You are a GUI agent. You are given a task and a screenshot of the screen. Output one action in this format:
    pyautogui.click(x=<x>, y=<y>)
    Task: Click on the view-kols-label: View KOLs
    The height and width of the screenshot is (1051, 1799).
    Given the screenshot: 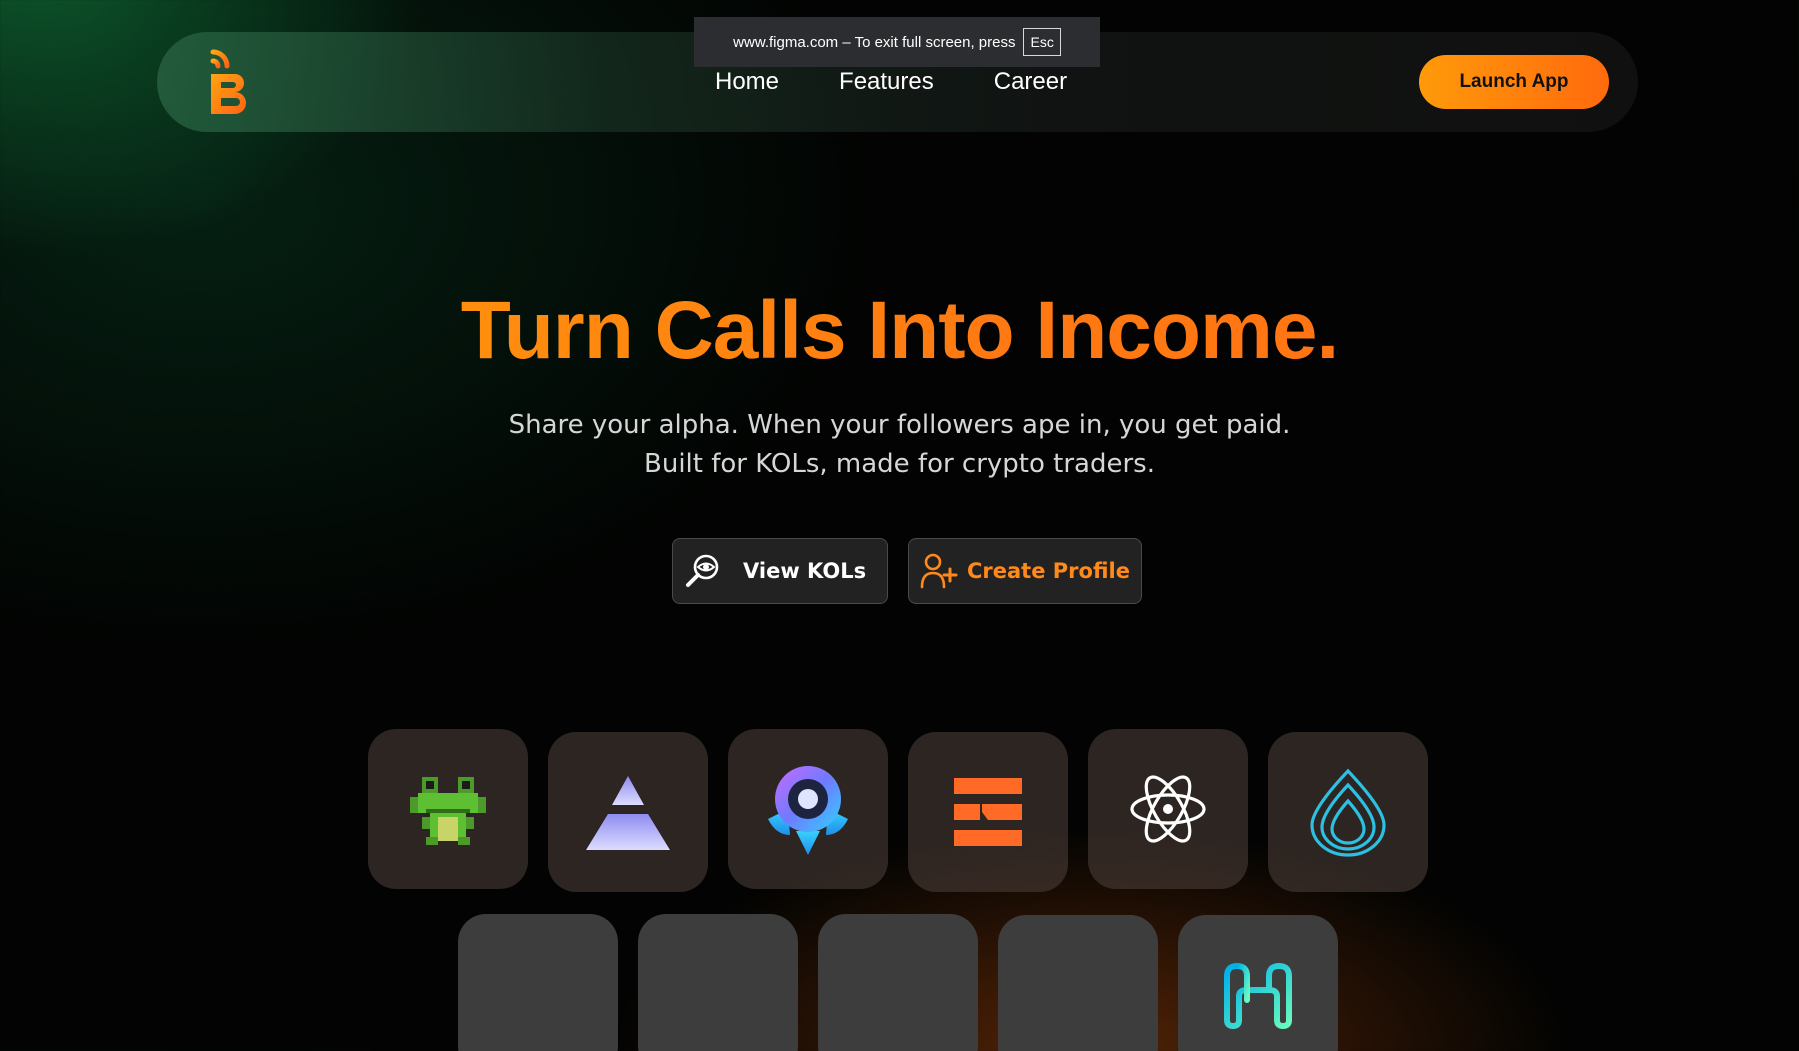 What is the action you would take?
    pyautogui.click(x=805, y=571)
    